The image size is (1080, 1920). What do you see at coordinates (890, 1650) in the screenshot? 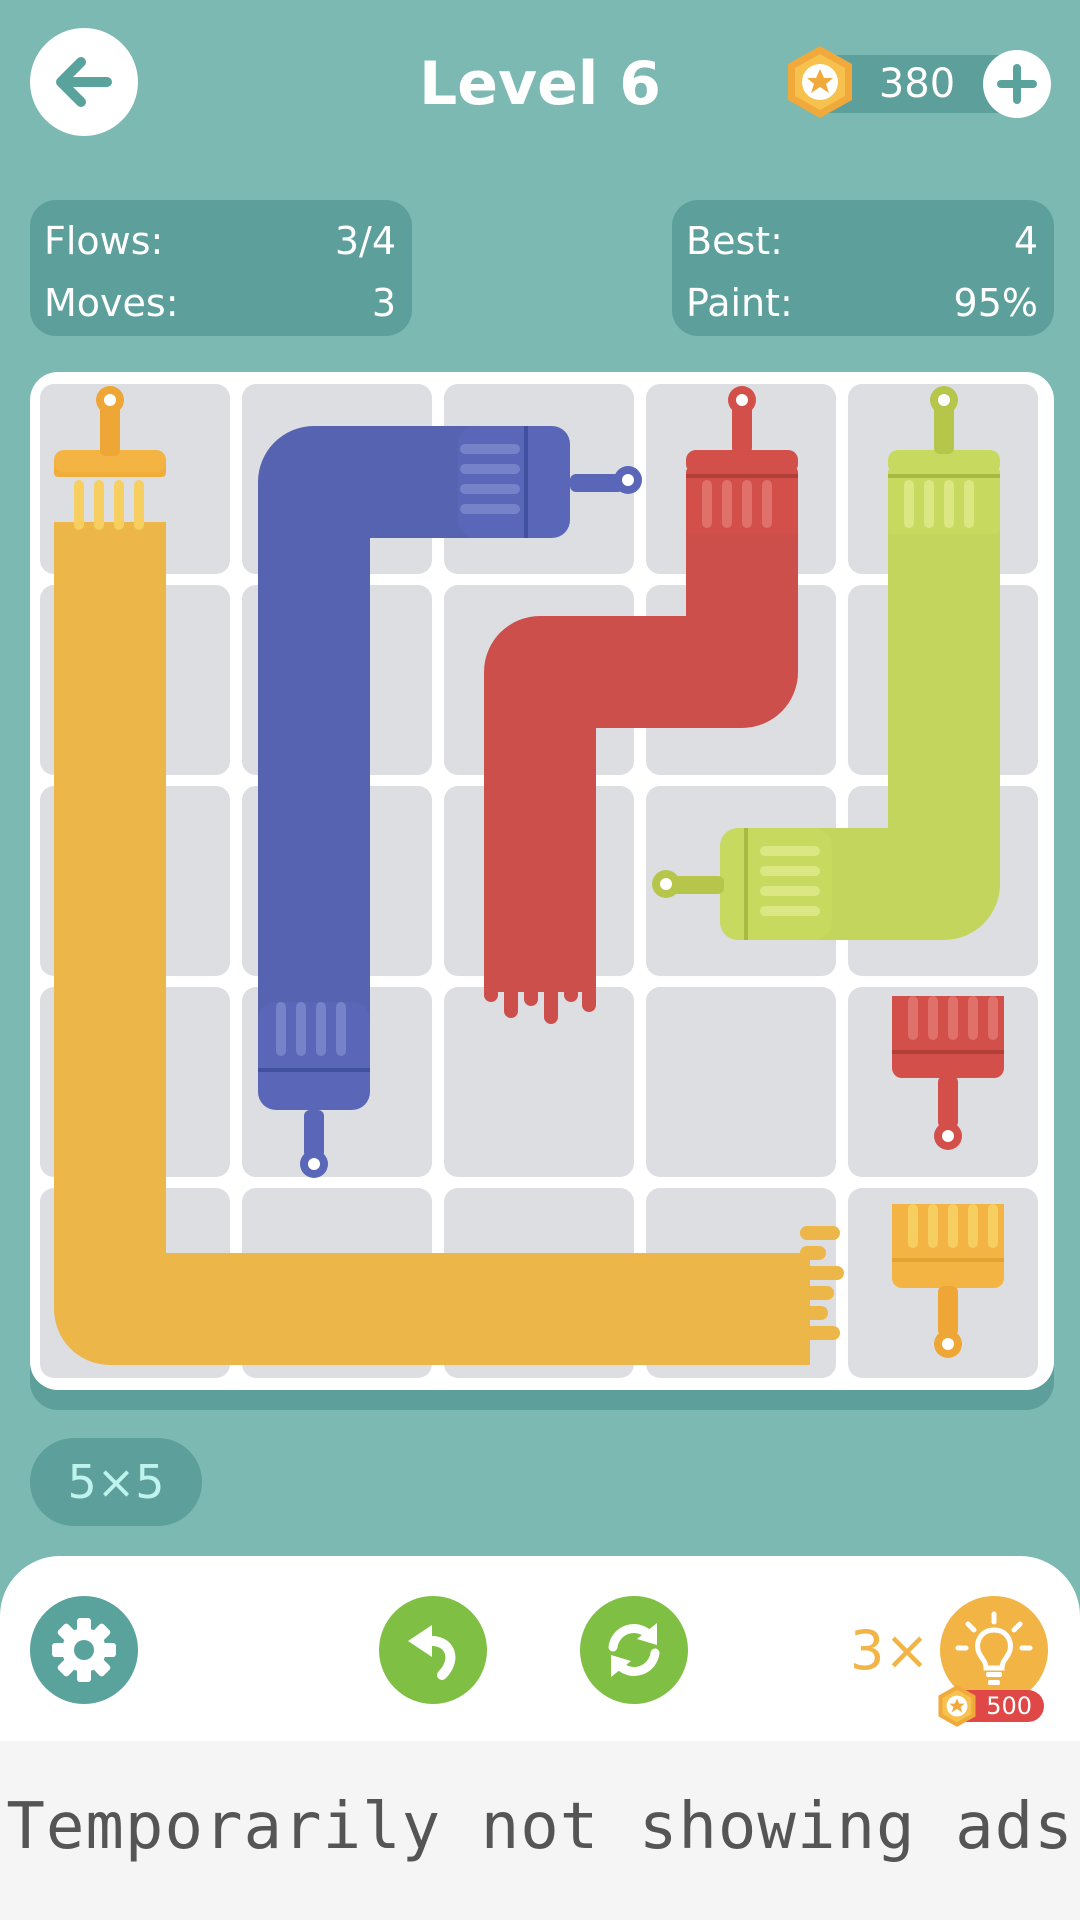
I see `hint-count: 3×` at bounding box center [890, 1650].